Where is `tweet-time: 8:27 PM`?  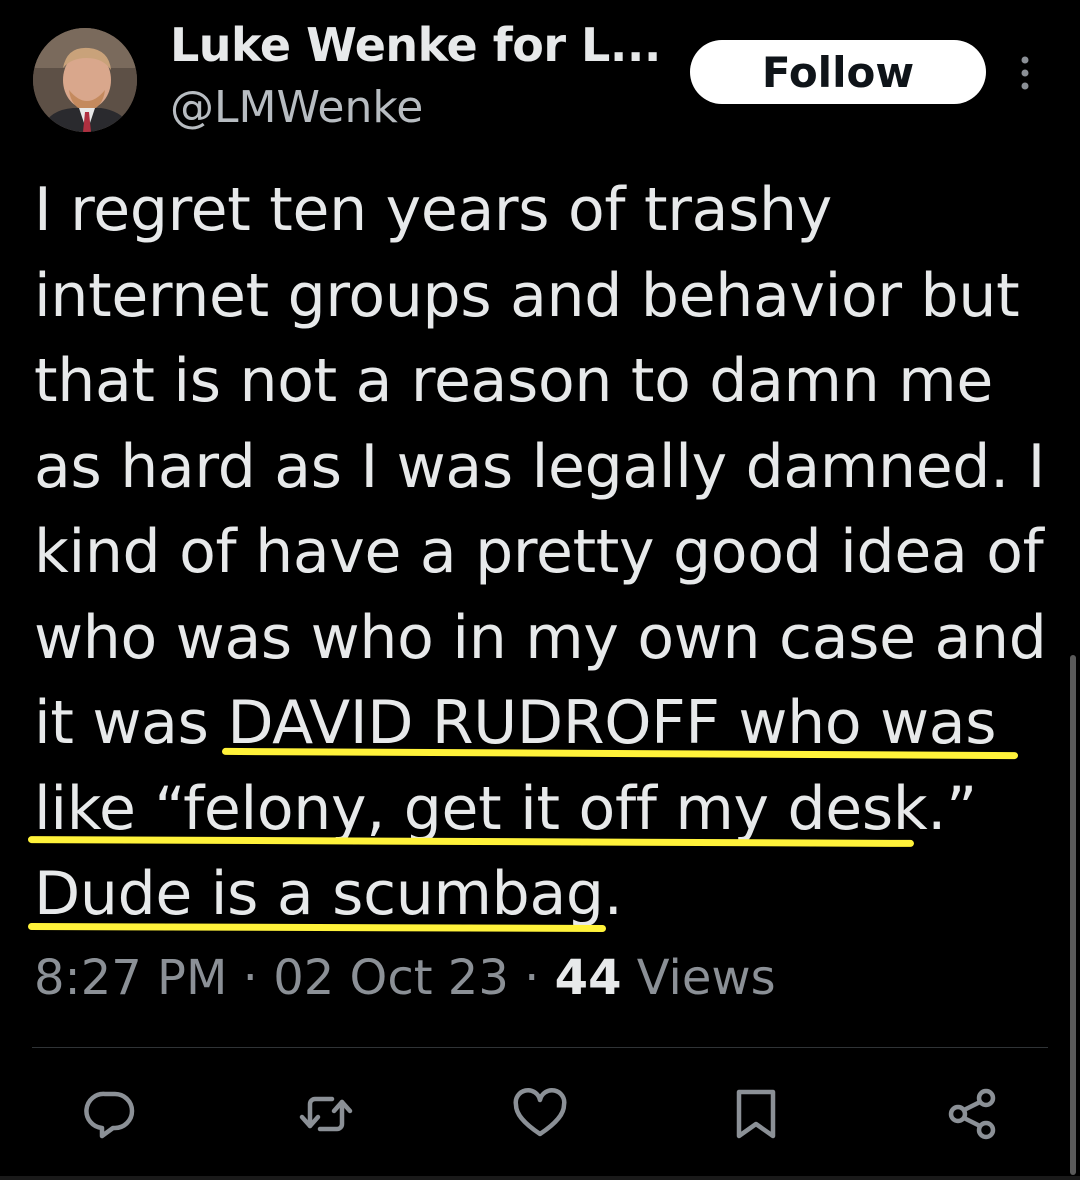 tweet-time: 8:27 PM is located at coordinates (130, 978).